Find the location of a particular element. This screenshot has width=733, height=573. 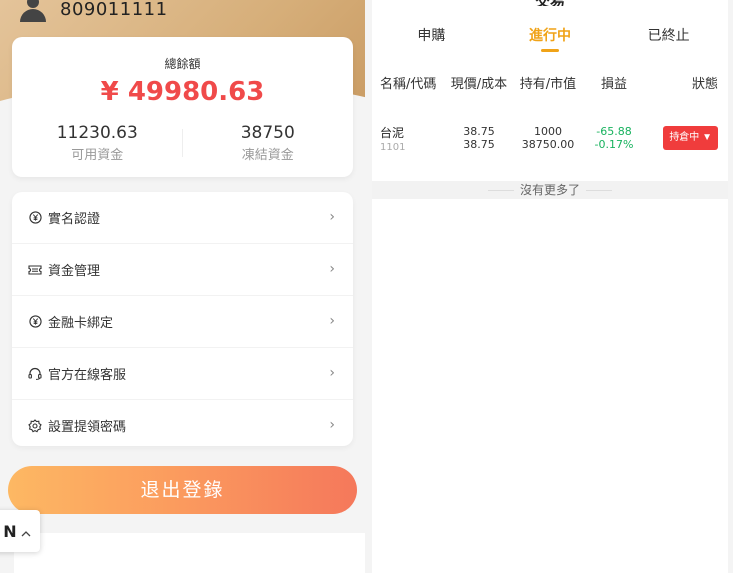

column-header-price-cost: 現價/成本 is located at coordinates (479, 84).